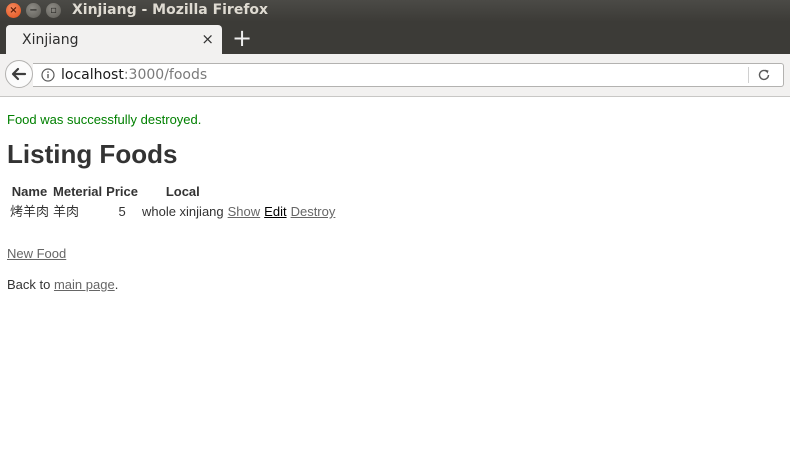 Image resolution: width=790 pixels, height=475 pixels. What do you see at coordinates (165, 75) in the screenshot?
I see `url-path: :3000/foods` at bounding box center [165, 75].